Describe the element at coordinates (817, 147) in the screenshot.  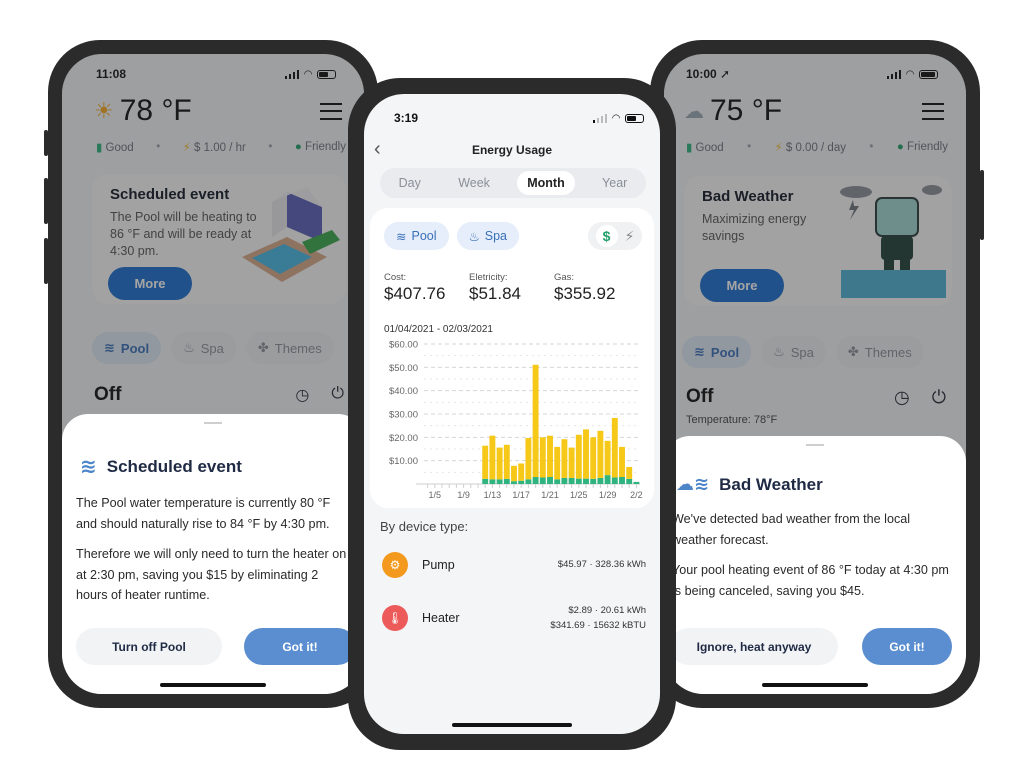
I see `stats-row: ▮ Good • ⚡ $ 0.00 / day • ● Friendly` at that location.